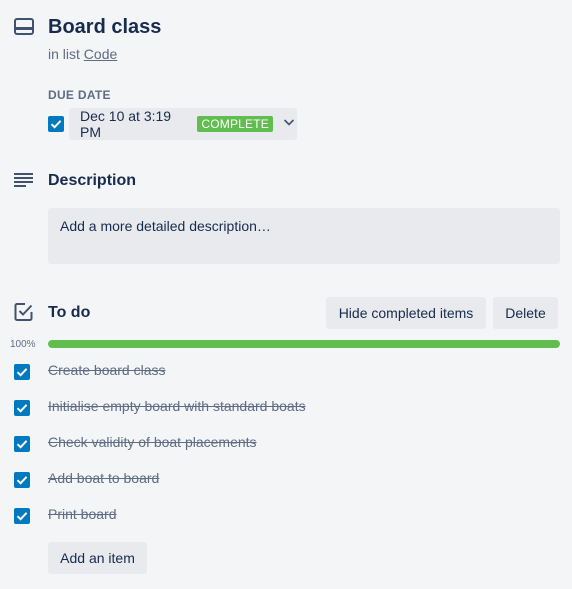 This screenshot has height=589, width=572. I want to click on list-name-link: Code, so click(100, 54).